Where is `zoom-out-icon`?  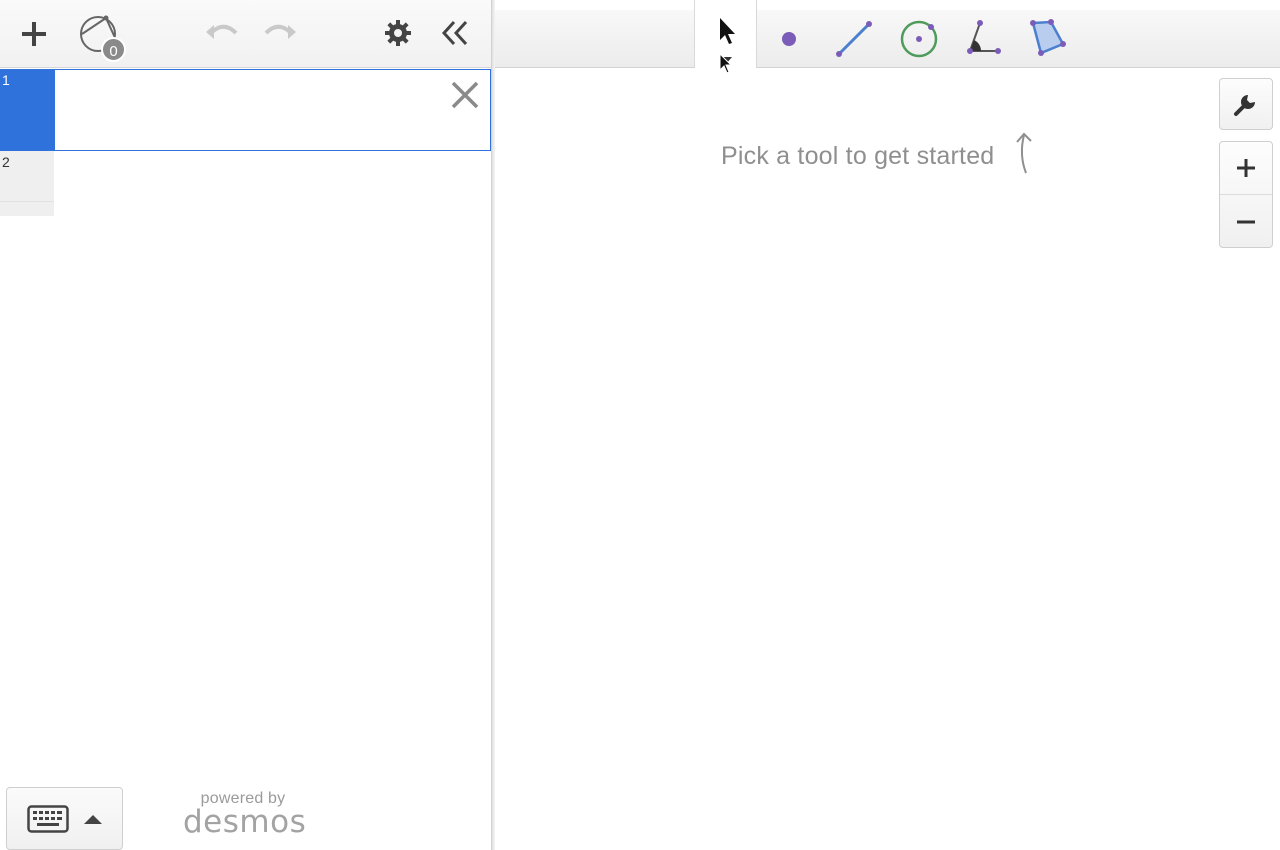 zoom-out-icon is located at coordinates (1246, 221).